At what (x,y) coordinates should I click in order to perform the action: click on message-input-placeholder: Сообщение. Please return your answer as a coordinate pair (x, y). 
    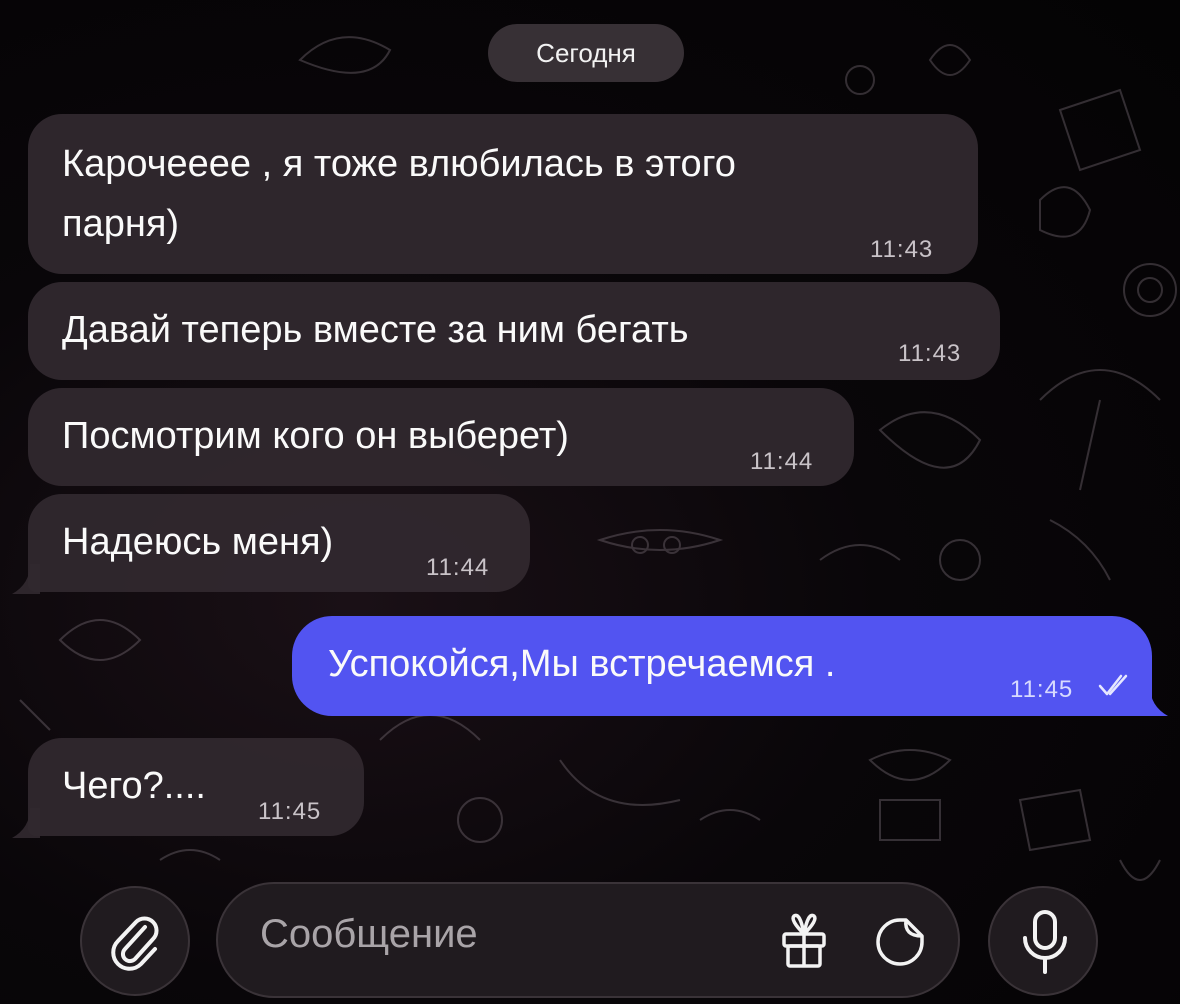
    Looking at the image, I should click on (369, 934).